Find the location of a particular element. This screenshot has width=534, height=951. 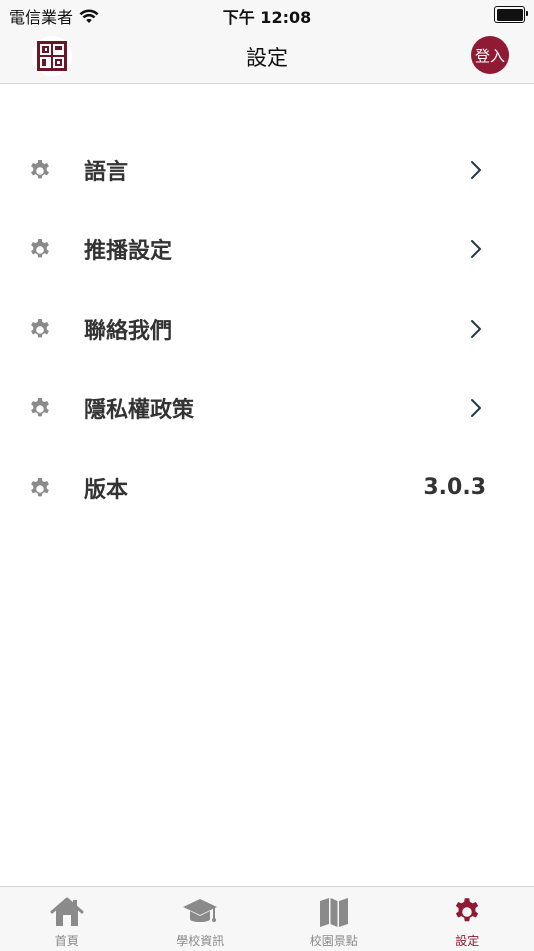

tab-home: 首頁 is located at coordinates (67, 919).